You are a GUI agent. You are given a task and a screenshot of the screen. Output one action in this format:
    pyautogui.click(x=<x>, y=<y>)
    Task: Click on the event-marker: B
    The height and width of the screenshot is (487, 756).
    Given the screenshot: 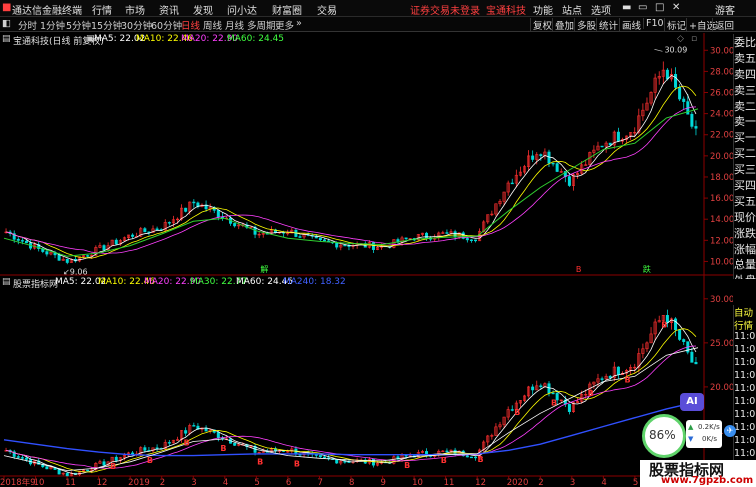 What is the action you would take?
    pyautogui.click(x=579, y=269)
    